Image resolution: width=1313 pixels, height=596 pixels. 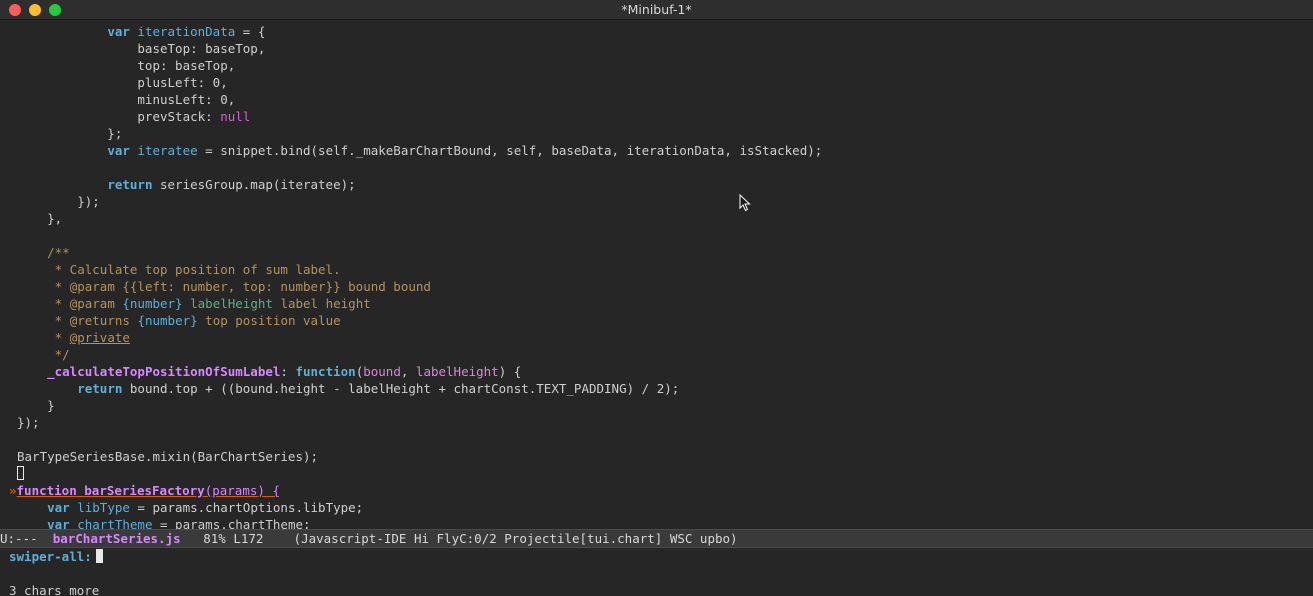 What do you see at coordinates (656, 65) in the screenshot?
I see `code-line: top: baseTop,` at bounding box center [656, 65].